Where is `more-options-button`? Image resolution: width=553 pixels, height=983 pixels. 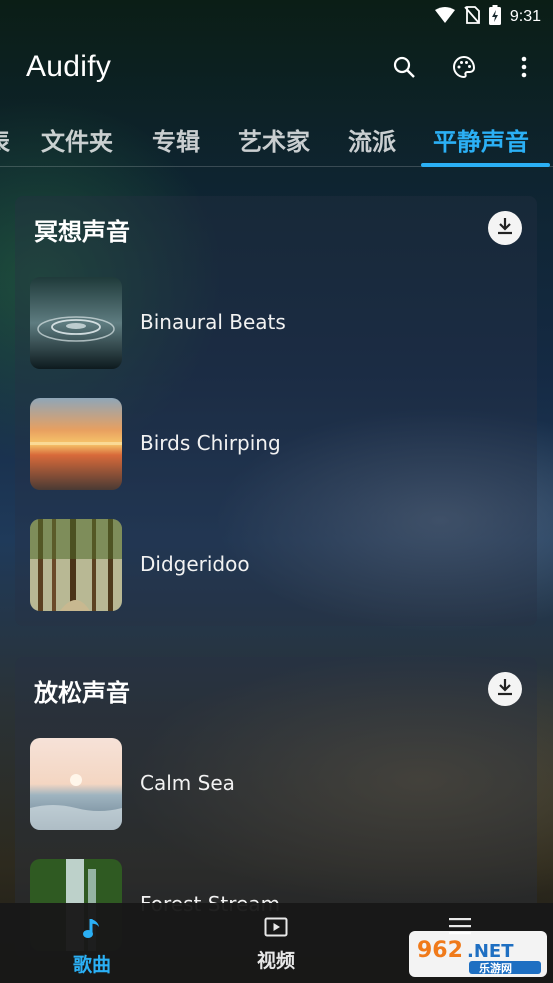
more-options-button is located at coordinates (524, 69).